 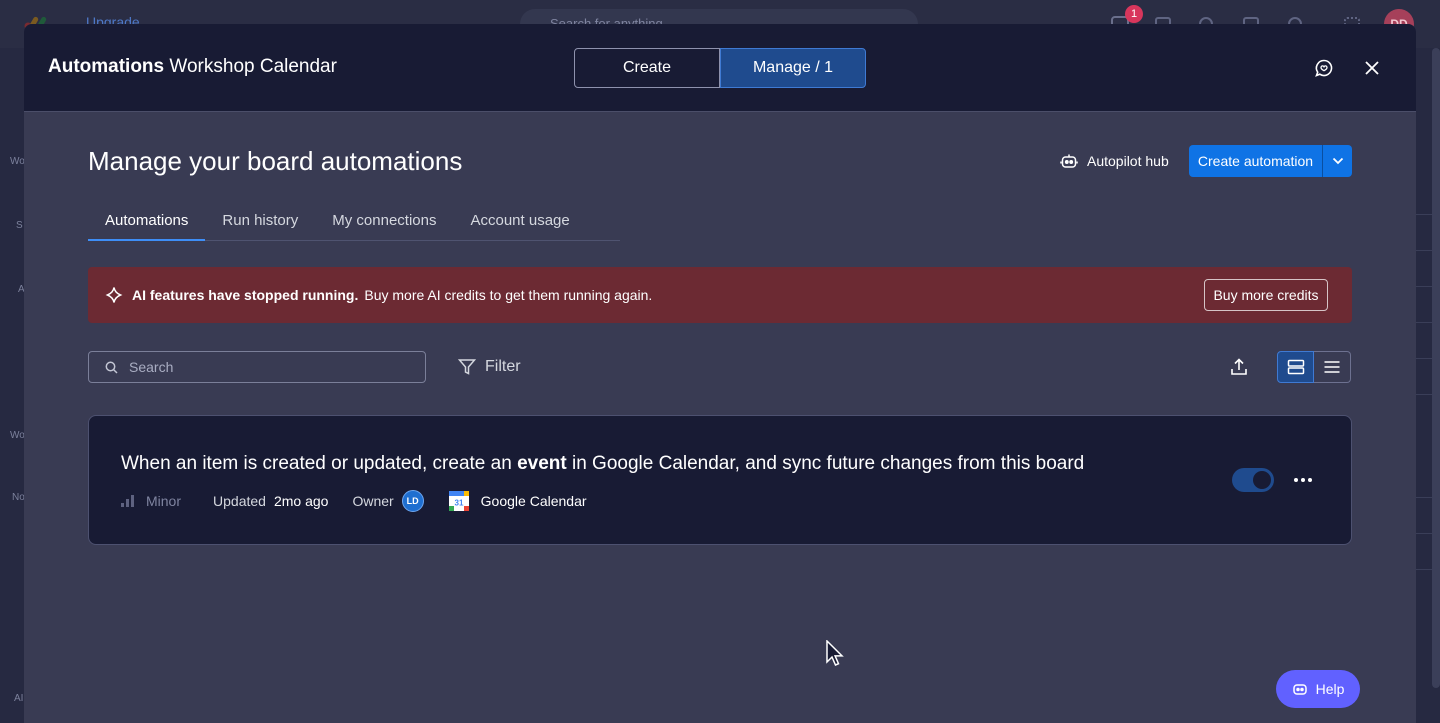 What do you see at coordinates (1436, 368) in the screenshot?
I see `background-scrollbar` at bounding box center [1436, 368].